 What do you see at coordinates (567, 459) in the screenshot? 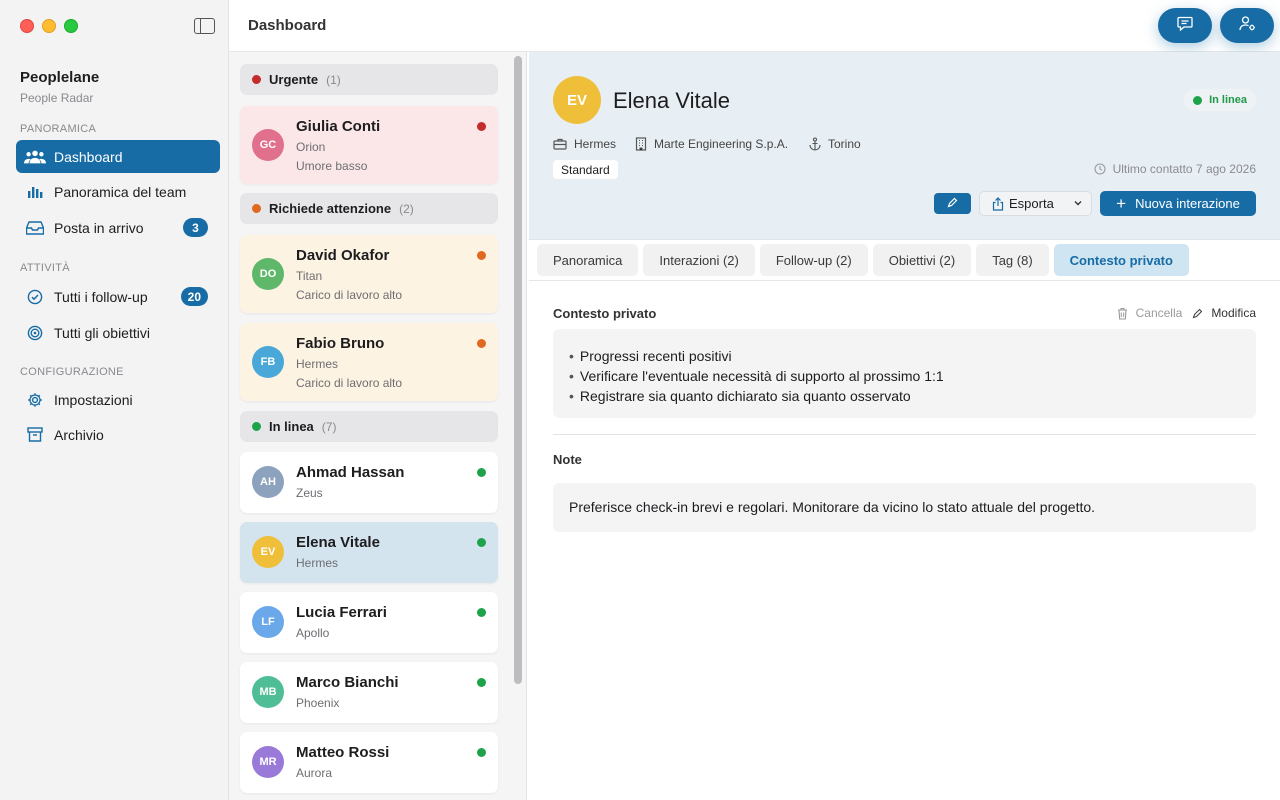
I see `notes-title: Note` at bounding box center [567, 459].